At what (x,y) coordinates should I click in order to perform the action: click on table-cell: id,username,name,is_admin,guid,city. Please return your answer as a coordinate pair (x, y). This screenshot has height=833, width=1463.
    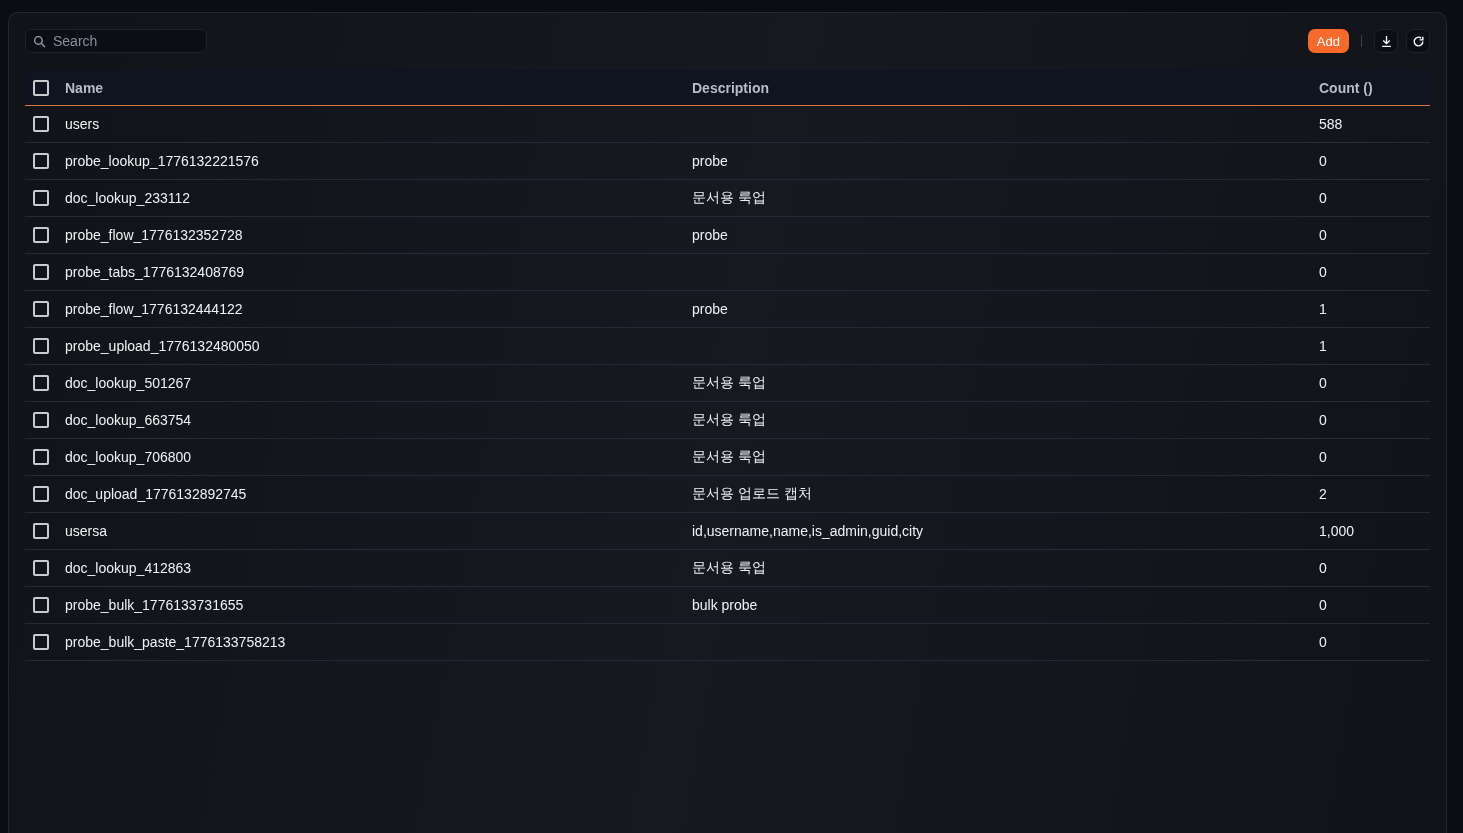
    Looking at the image, I should click on (808, 531).